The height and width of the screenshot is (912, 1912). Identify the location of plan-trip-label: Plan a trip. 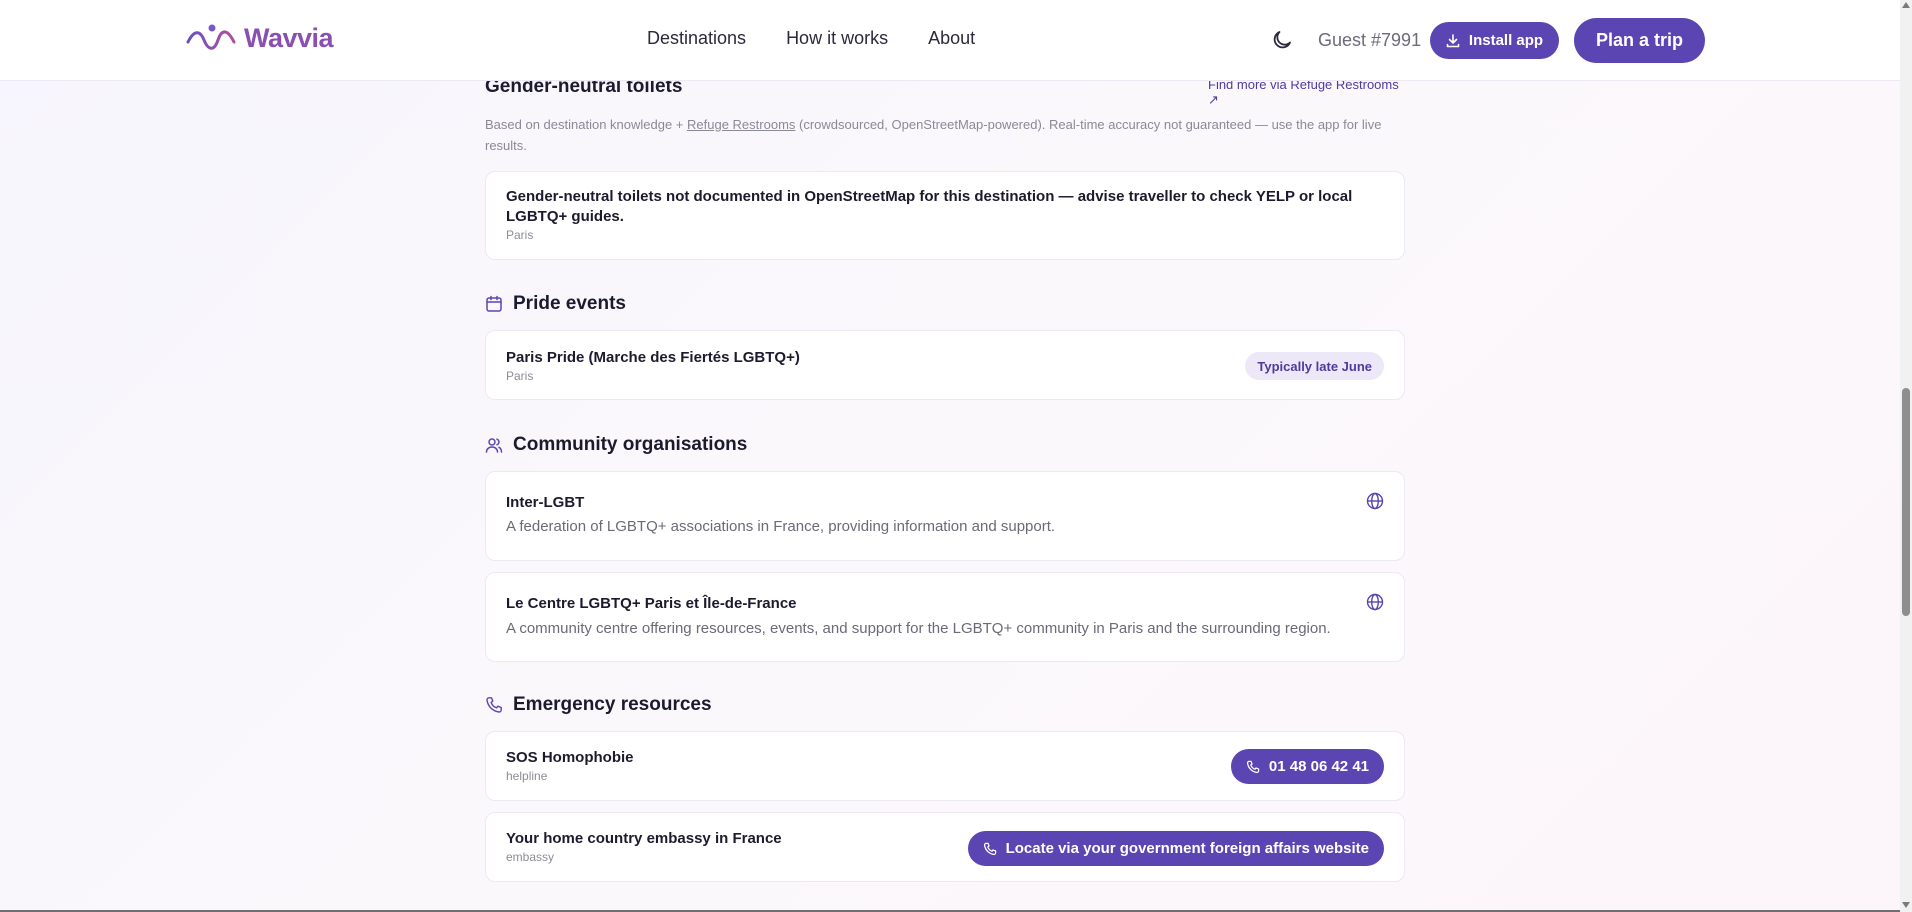
(1639, 40).